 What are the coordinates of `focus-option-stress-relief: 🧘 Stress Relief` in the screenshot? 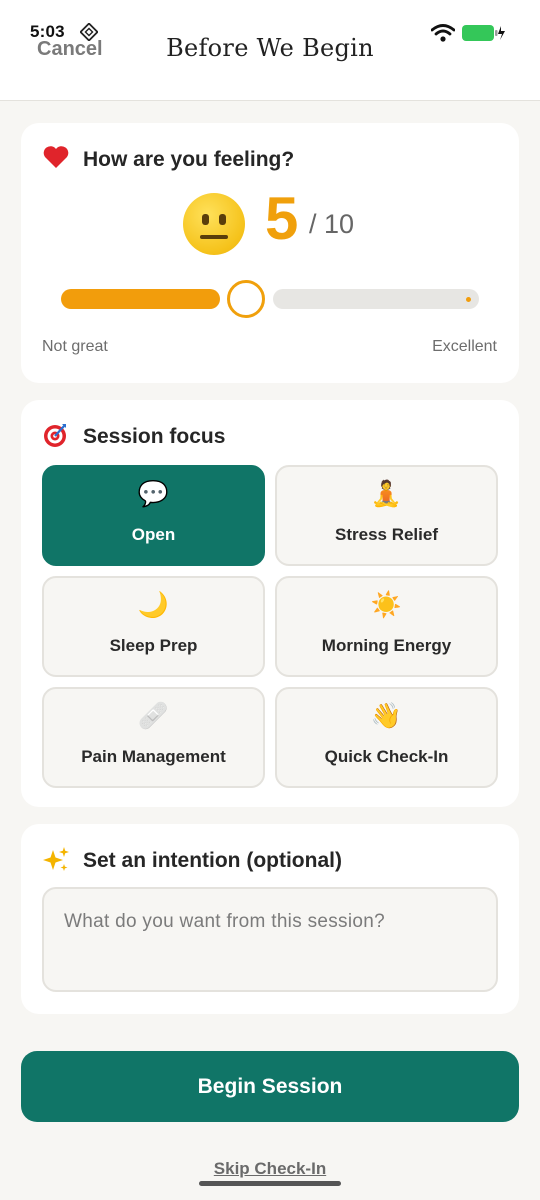 It's located at (386, 515).